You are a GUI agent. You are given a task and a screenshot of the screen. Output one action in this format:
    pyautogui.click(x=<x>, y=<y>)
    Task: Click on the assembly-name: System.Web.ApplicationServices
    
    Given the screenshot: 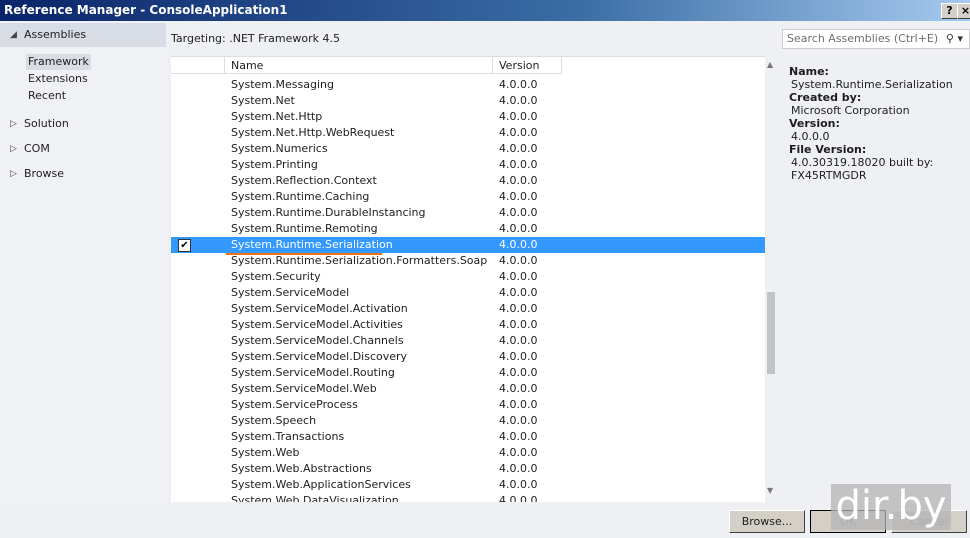 What is the action you would take?
    pyautogui.click(x=321, y=484)
    